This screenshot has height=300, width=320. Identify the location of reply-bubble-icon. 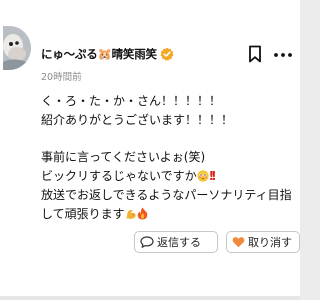
(147, 242).